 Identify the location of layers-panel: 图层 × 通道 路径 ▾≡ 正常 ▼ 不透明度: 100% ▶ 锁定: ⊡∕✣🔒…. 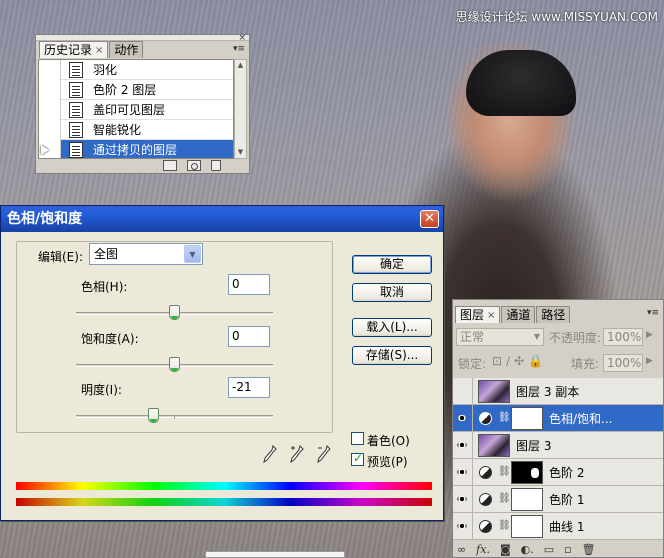
(558, 428).